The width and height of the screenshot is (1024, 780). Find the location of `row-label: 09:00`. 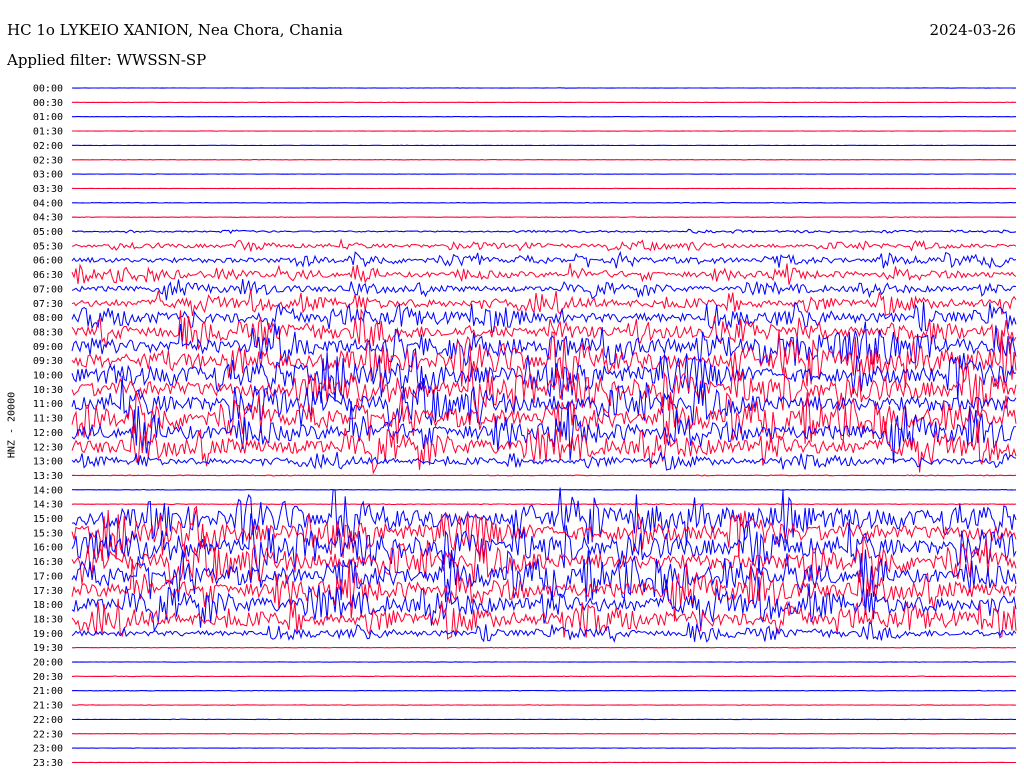

row-label: 09:00 is located at coordinates (48, 347).